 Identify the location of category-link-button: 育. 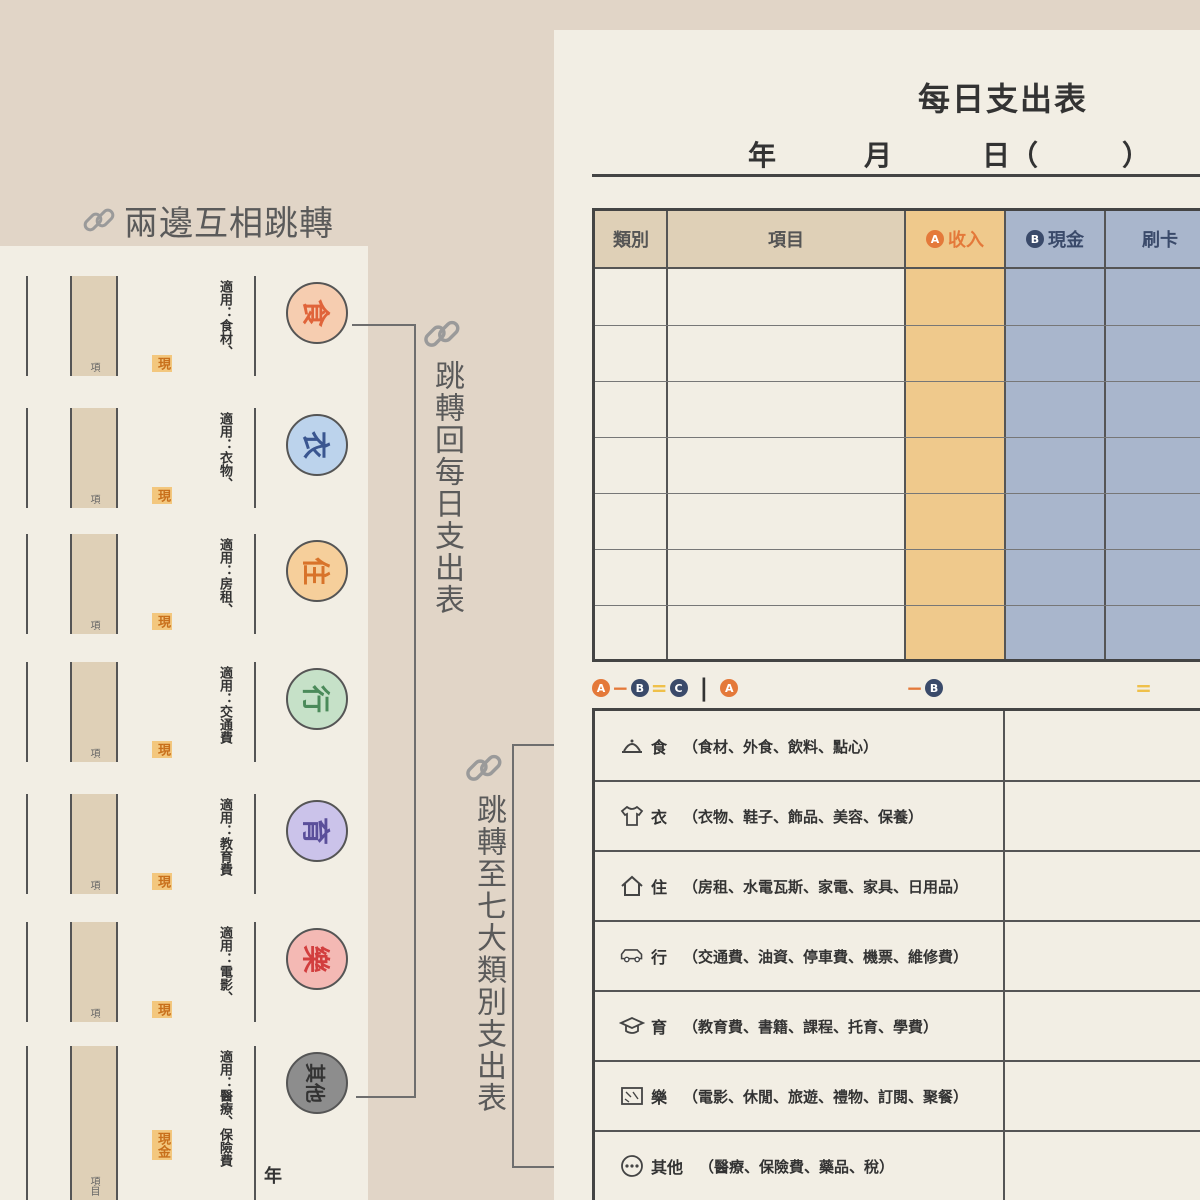
(317, 831).